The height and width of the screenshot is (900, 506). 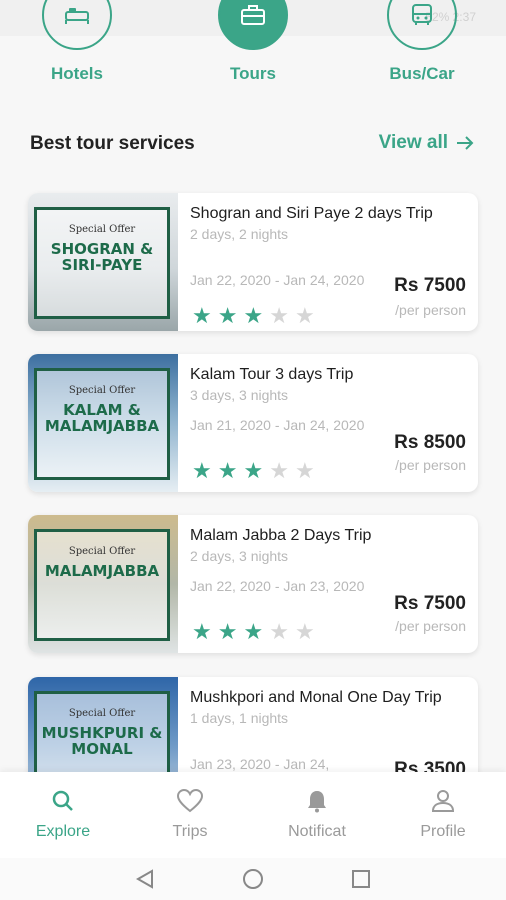 What do you see at coordinates (239, 718) in the screenshot?
I see `tour-duration: 1 days, 1 nights` at bounding box center [239, 718].